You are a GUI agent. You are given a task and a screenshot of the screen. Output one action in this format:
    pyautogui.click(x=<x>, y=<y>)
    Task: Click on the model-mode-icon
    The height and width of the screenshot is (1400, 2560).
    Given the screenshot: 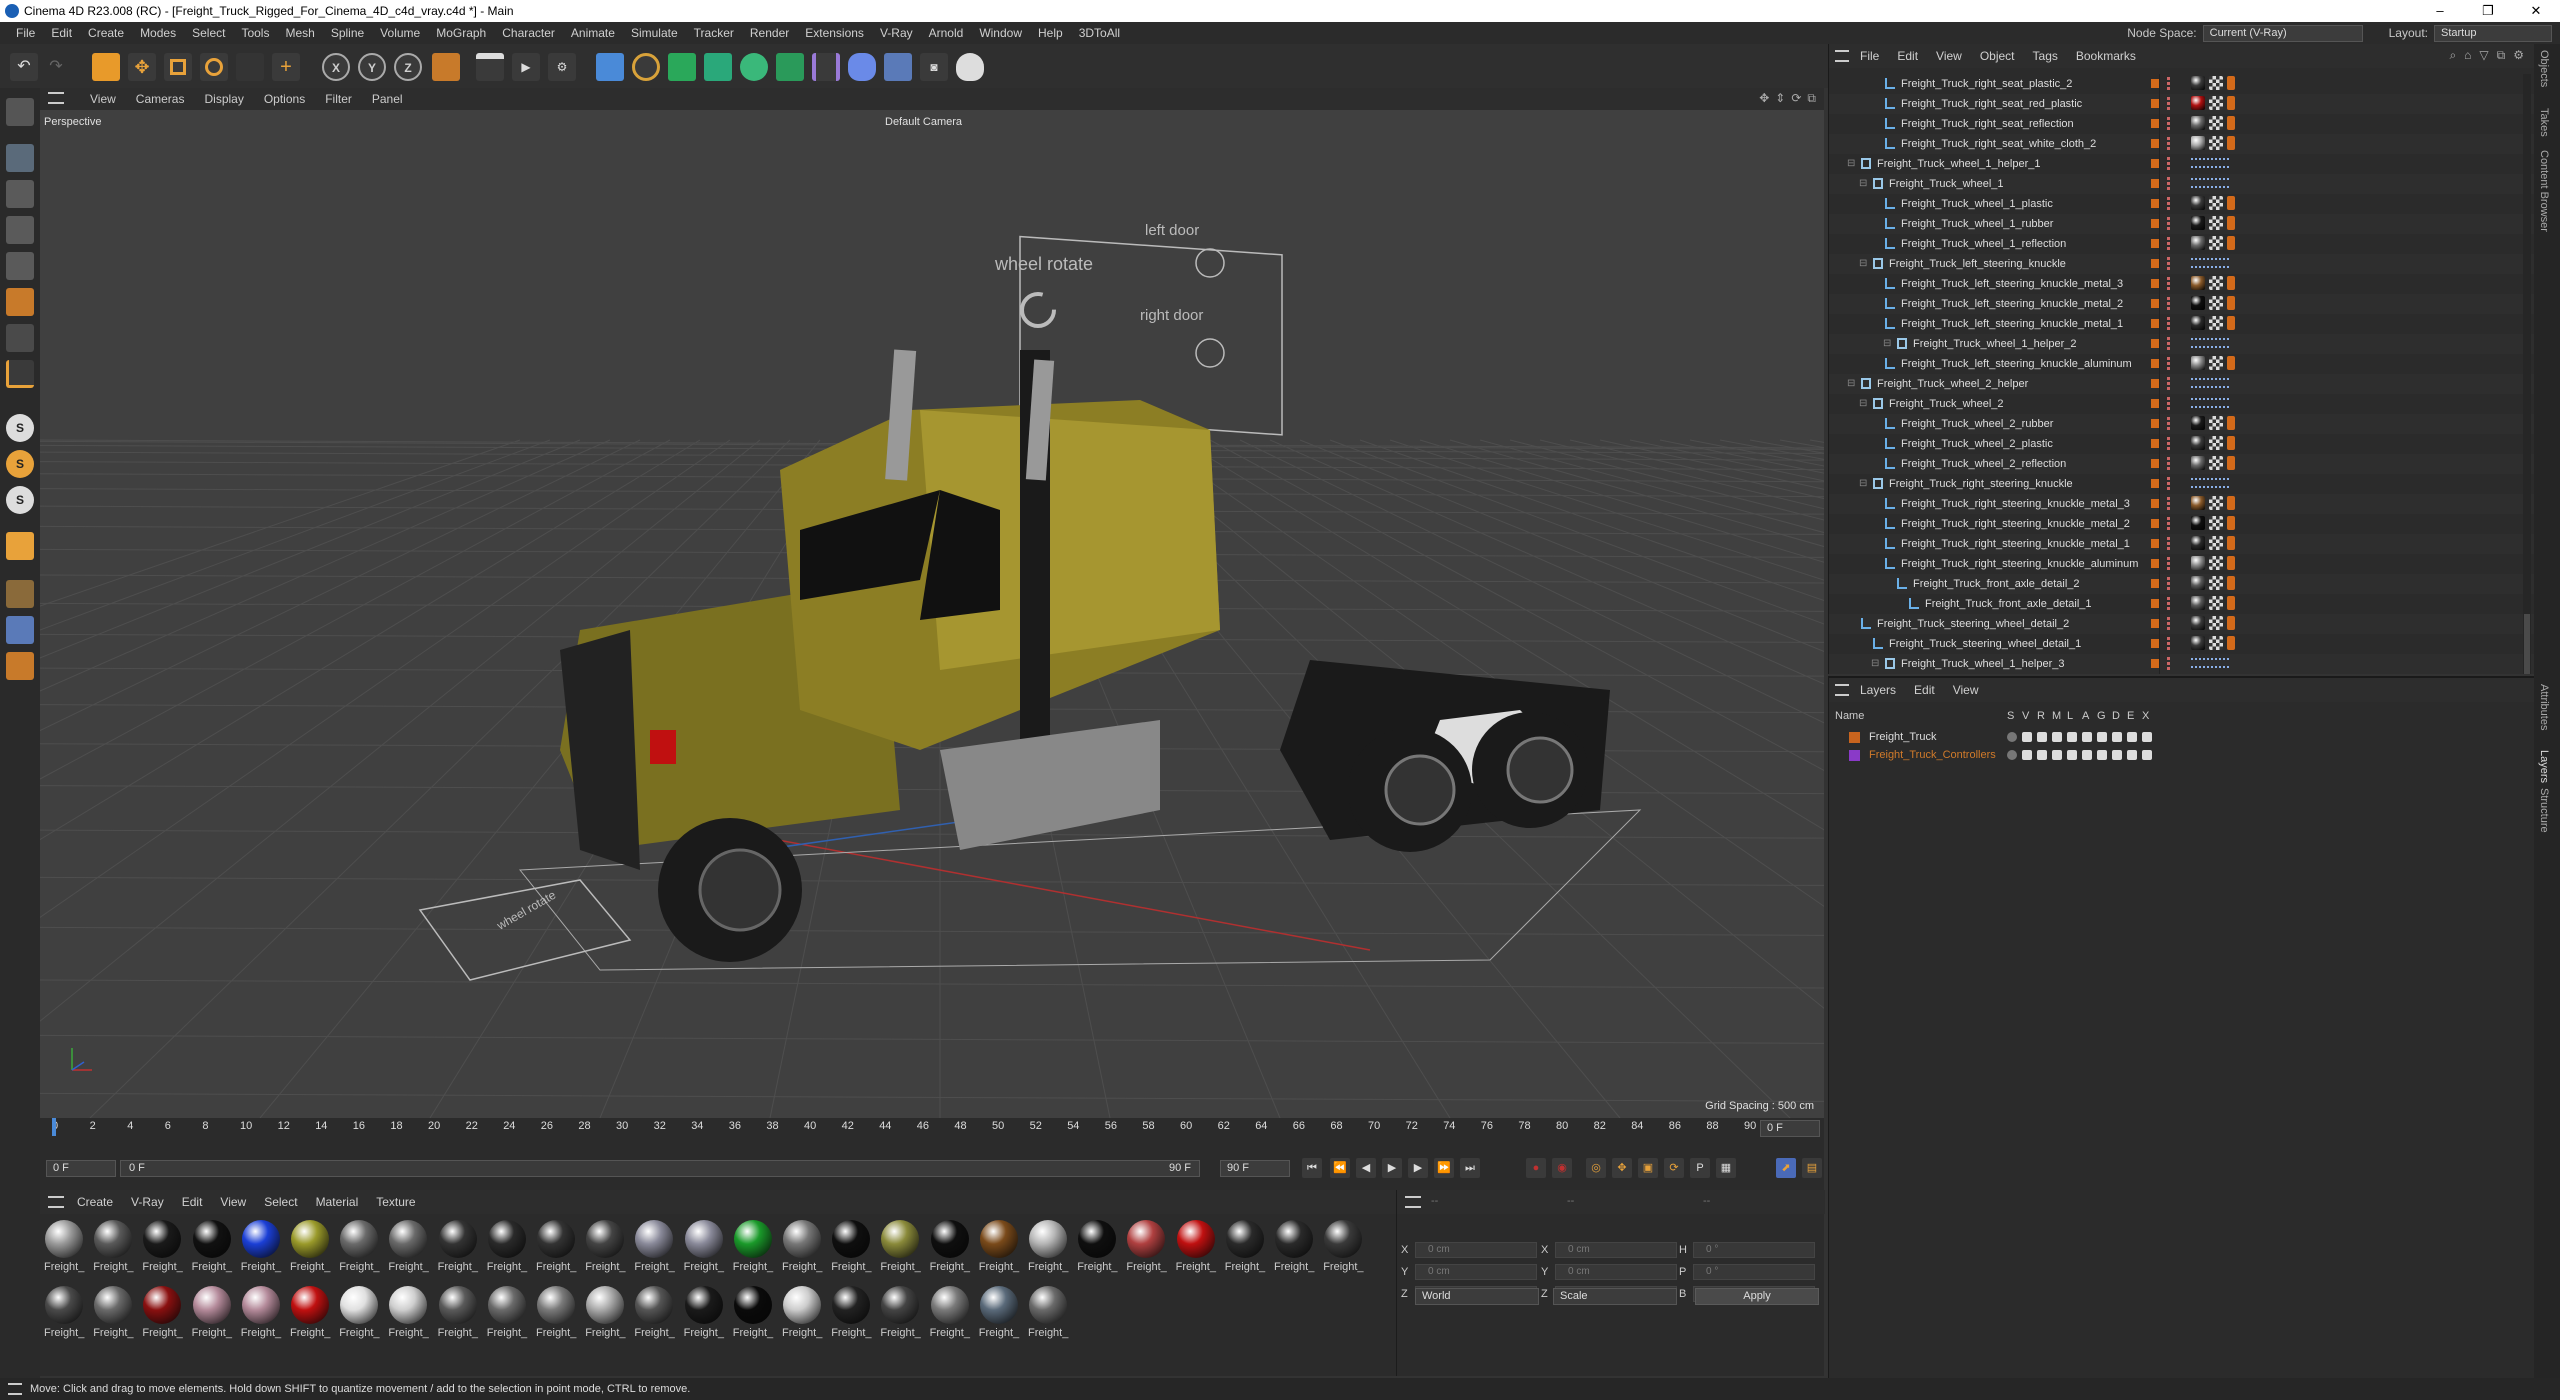 What is the action you would take?
    pyautogui.click(x=20, y=158)
    